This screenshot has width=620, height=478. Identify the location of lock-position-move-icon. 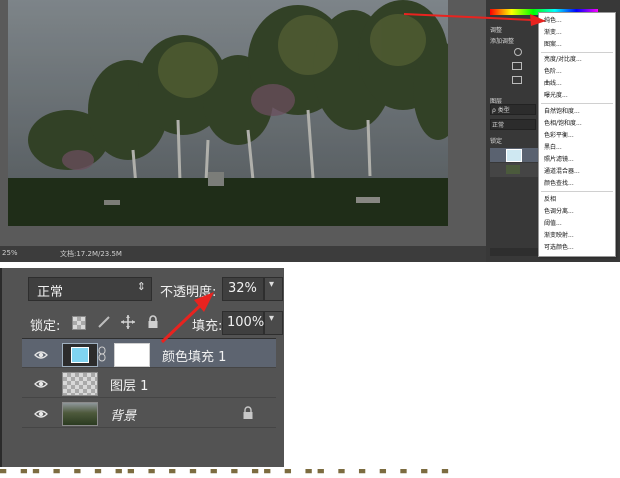
(128, 322).